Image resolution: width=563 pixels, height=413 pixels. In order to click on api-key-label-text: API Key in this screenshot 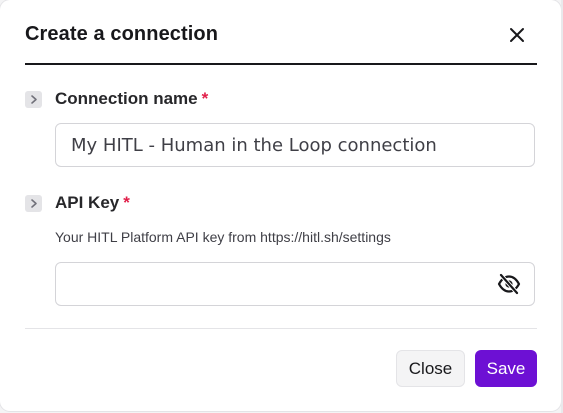, I will do `click(87, 202)`.